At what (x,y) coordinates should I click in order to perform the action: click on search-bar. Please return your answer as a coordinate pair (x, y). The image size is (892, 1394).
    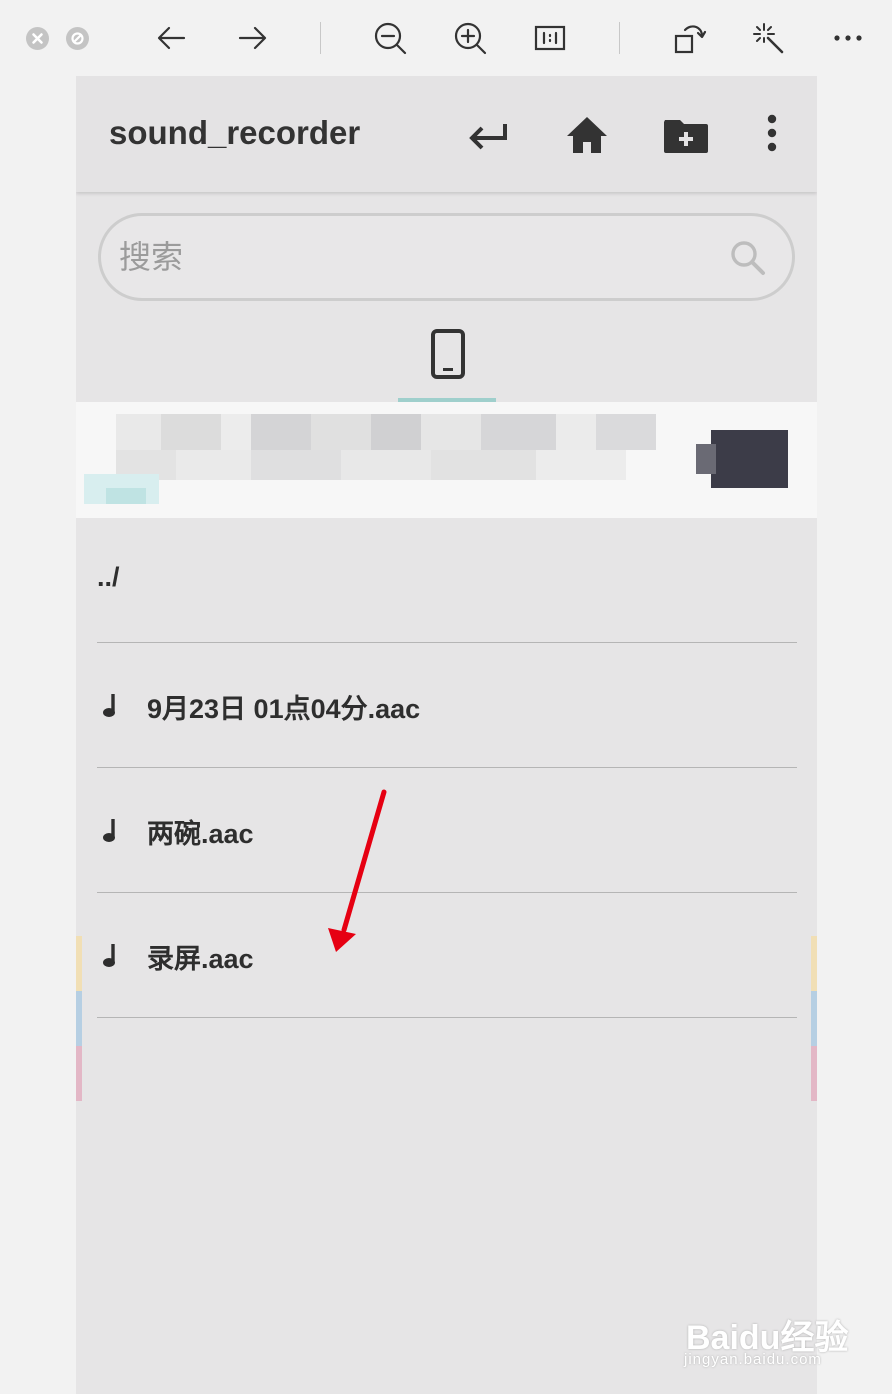
    Looking at the image, I should click on (446, 257).